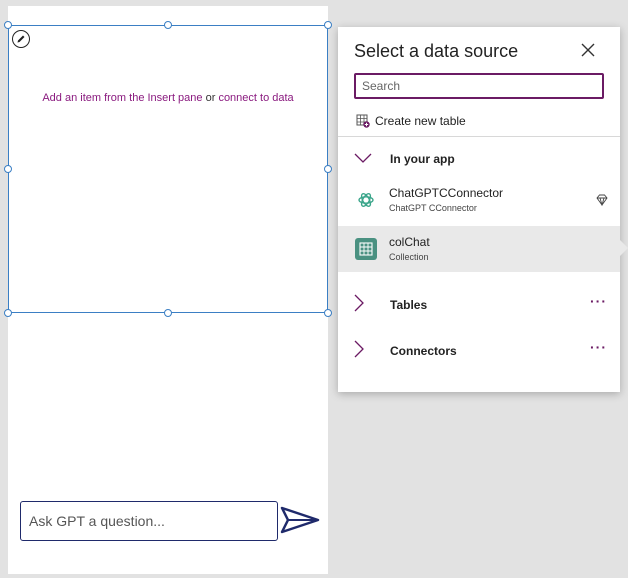  Describe the element at coordinates (328, 169) in the screenshot. I see `resize-handle-right` at that location.